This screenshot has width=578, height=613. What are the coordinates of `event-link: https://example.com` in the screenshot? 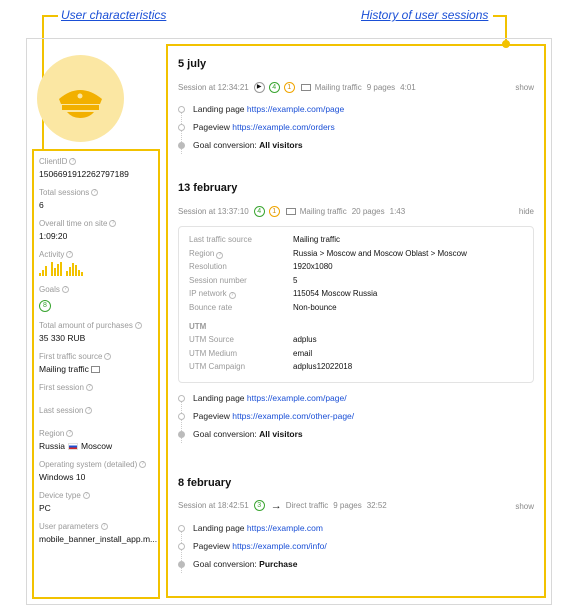 It's located at (285, 528).